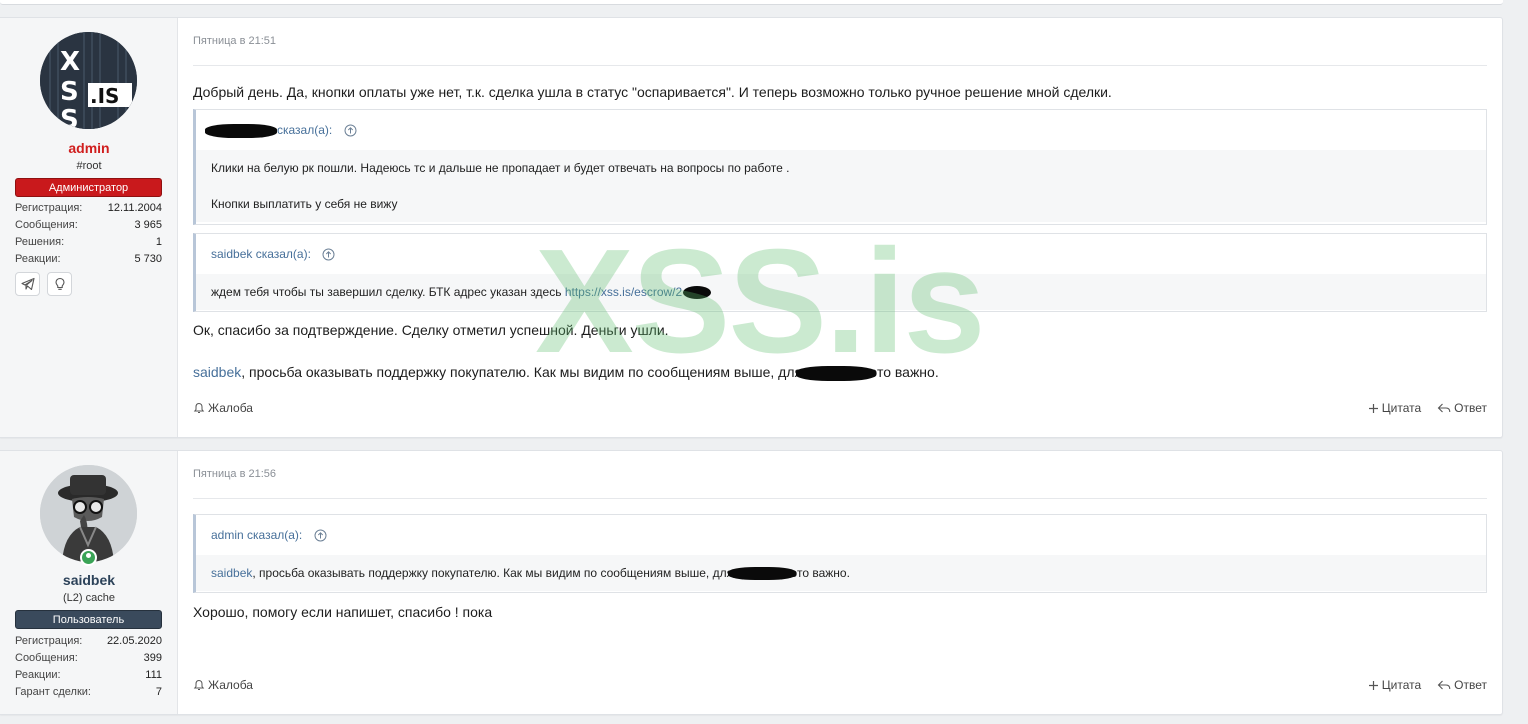 This screenshot has width=1528, height=724. Describe the element at coordinates (148, 225) in the screenshot. I see `stat-value: 3 965` at that location.